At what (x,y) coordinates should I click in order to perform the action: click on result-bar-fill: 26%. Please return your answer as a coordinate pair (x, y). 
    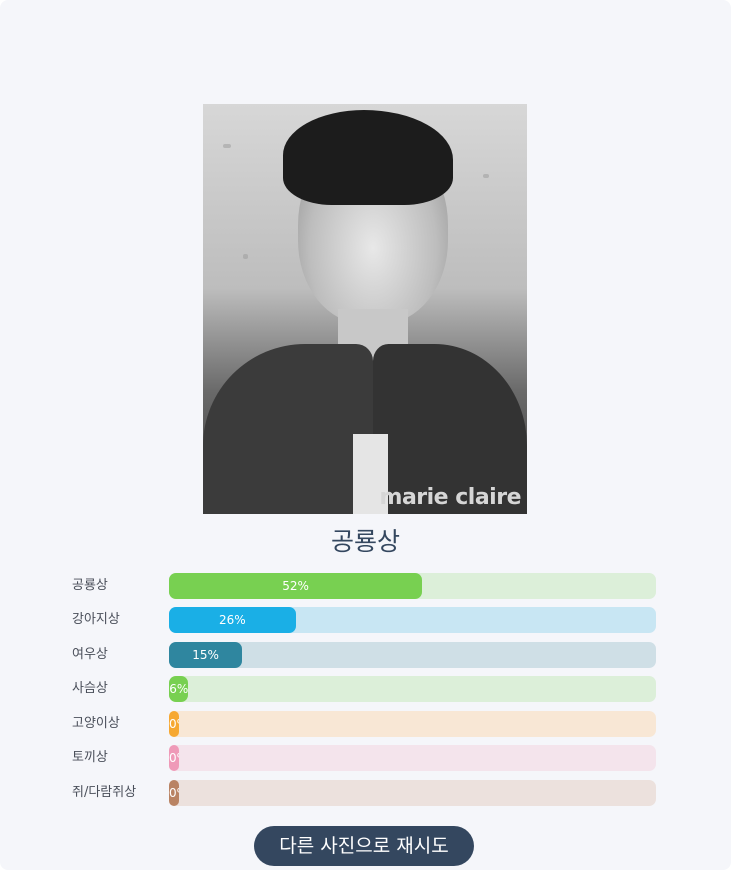
    Looking at the image, I should click on (232, 620).